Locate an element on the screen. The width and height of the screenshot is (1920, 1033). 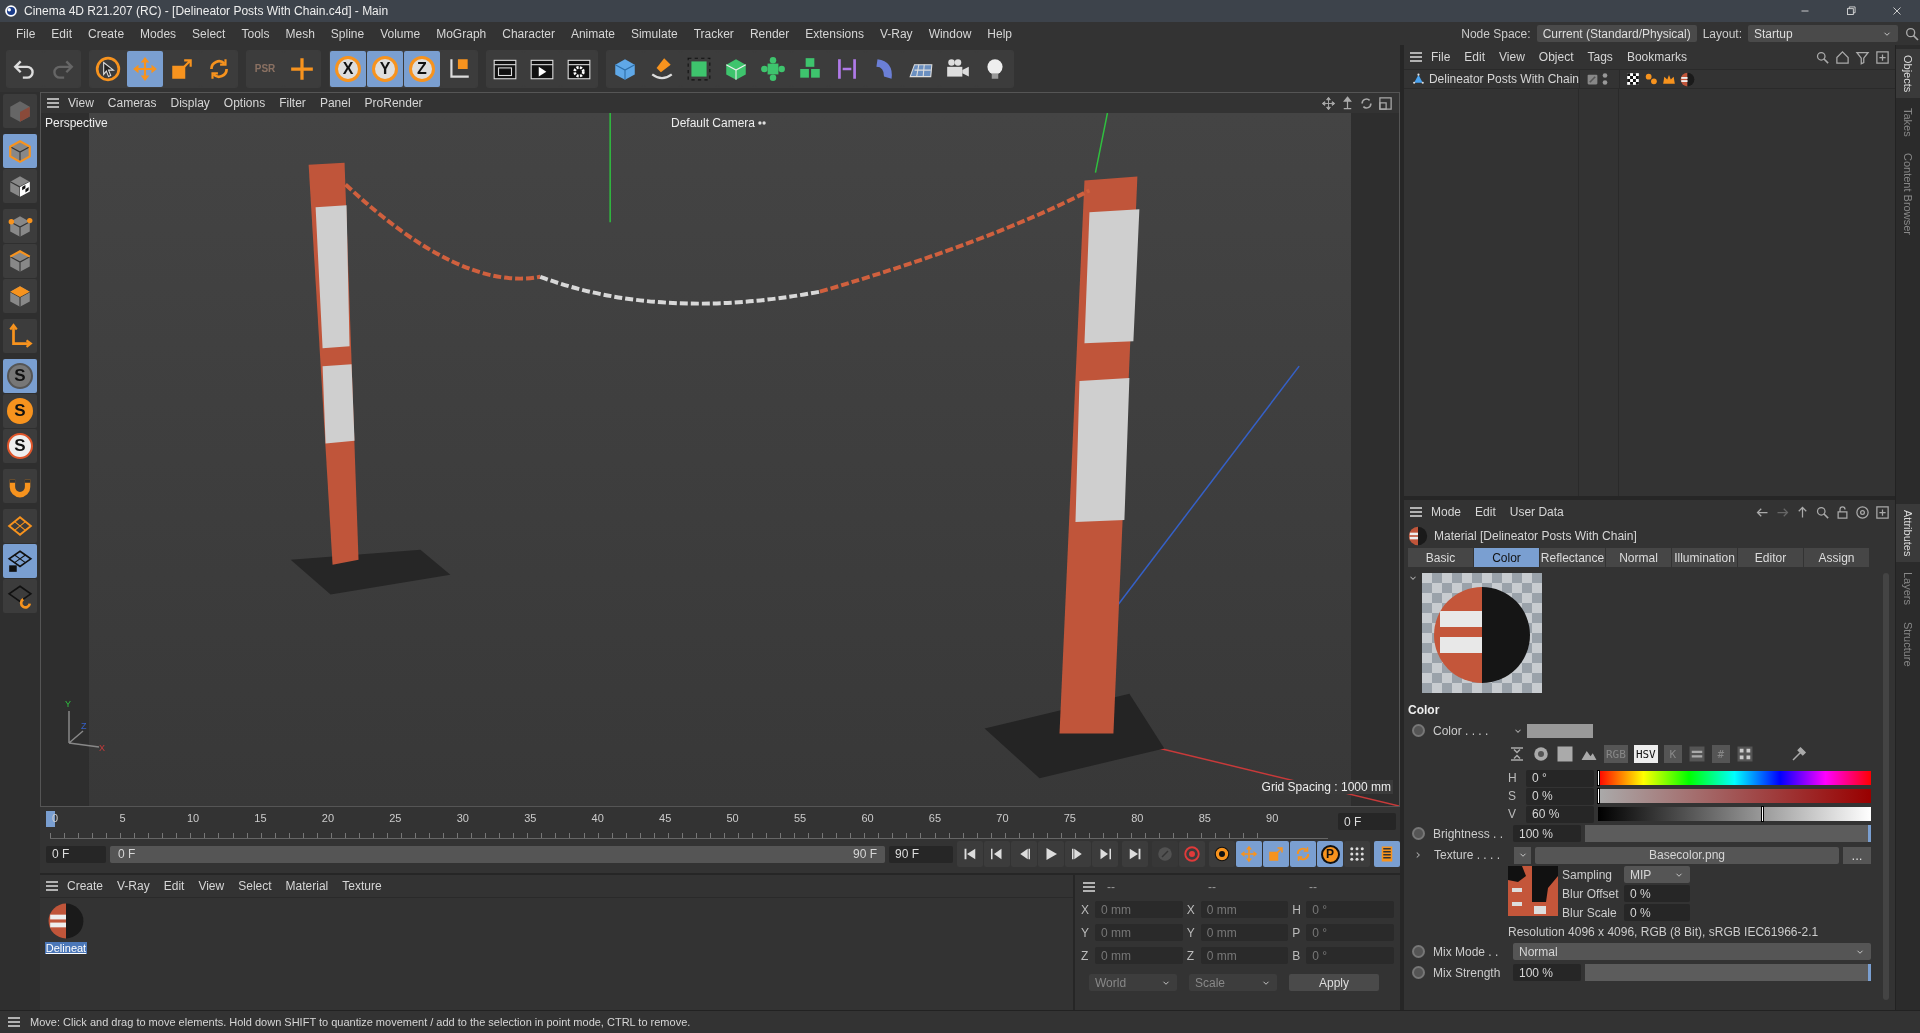
file-field: Basecolor.png is located at coordinates (1687, 855).